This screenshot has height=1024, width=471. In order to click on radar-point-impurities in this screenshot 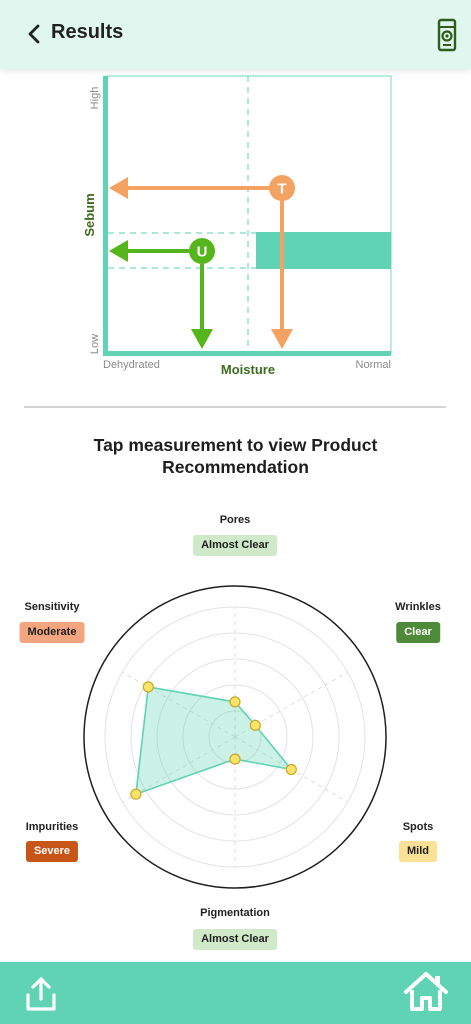, I will do `click(136, 794)`.